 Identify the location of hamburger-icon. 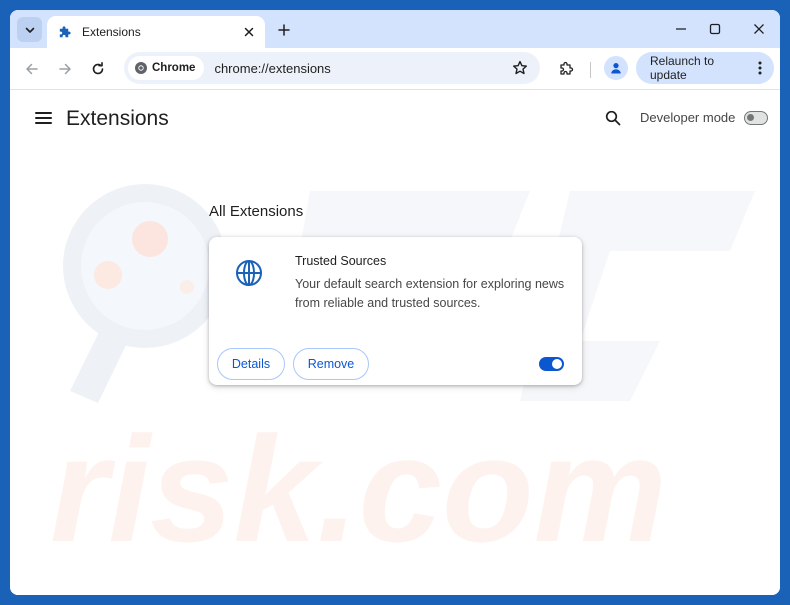
(43, 118).